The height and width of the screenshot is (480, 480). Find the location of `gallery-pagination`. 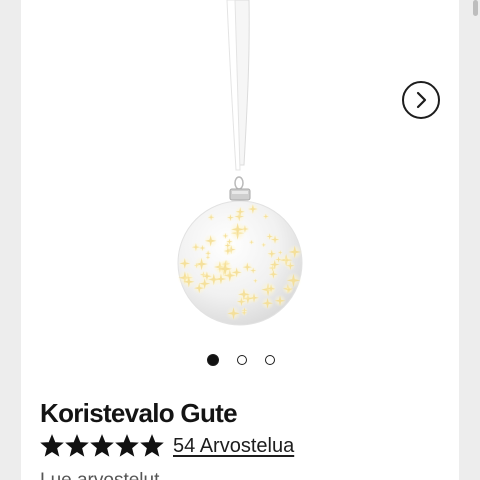

gallery-pagination is located at coordinates (240, 360).